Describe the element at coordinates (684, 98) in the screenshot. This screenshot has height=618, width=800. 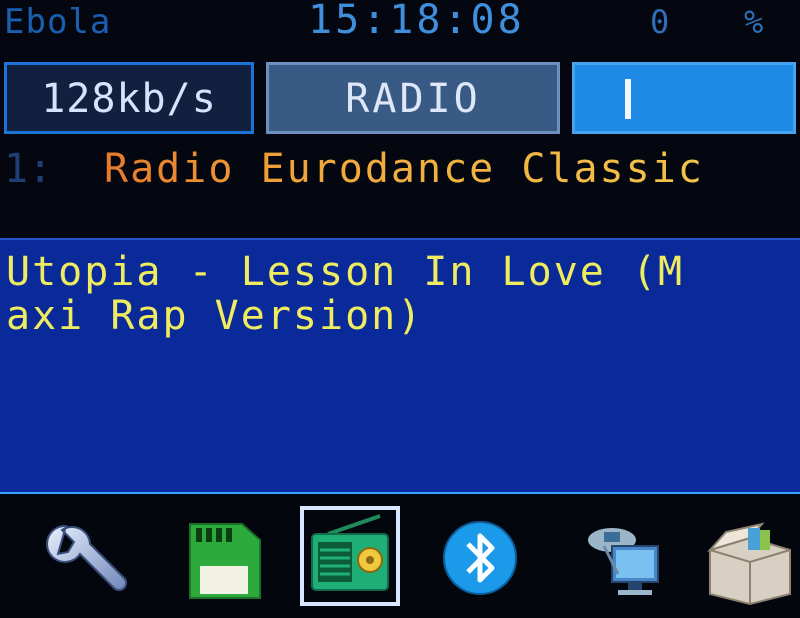
I see `volume-bar` at that location.